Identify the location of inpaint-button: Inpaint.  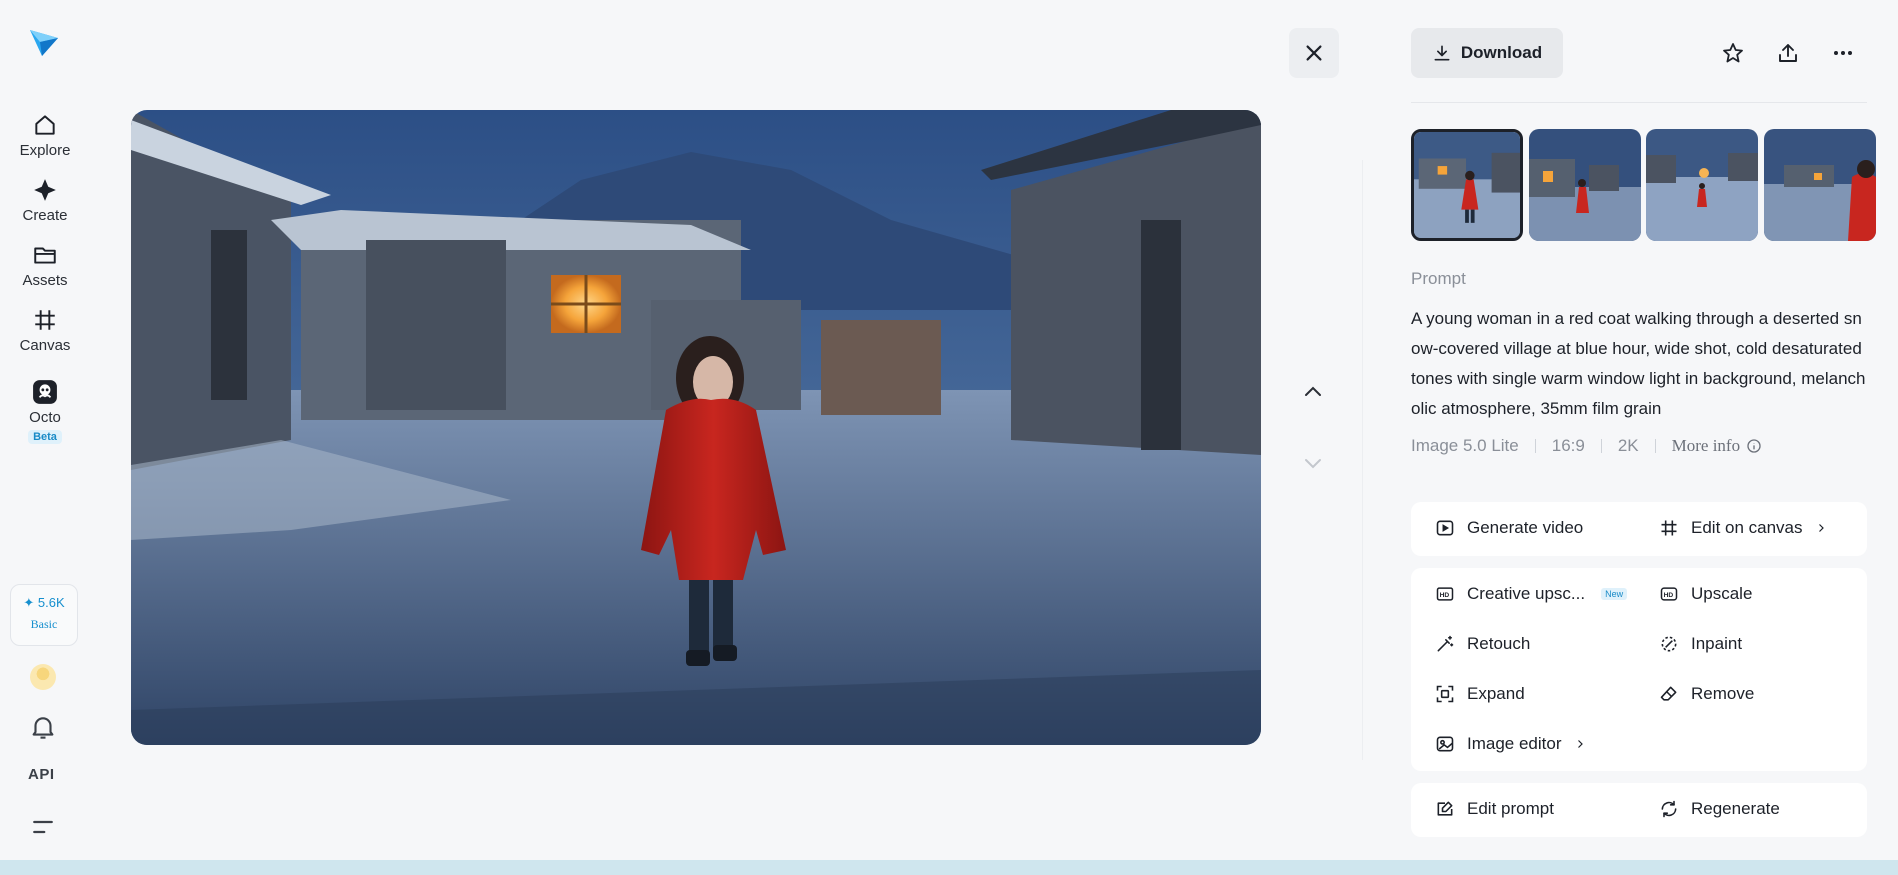
(1700, 644).